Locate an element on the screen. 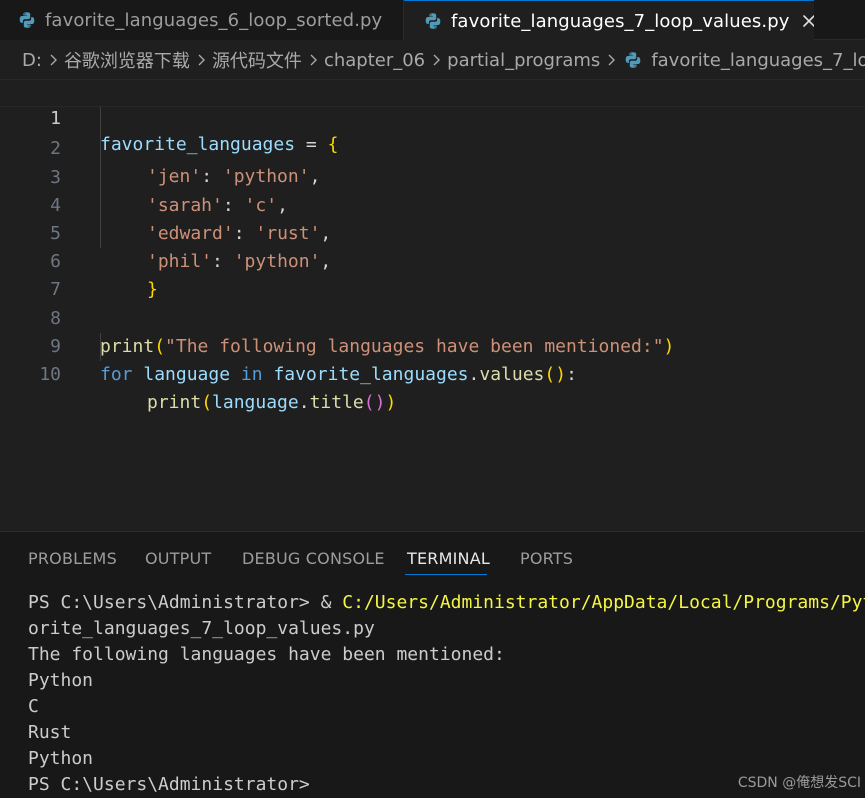  tab-favorite-languages-6: favorite_languages_6_loop_sorted.py is located at coordinates (202, 20).